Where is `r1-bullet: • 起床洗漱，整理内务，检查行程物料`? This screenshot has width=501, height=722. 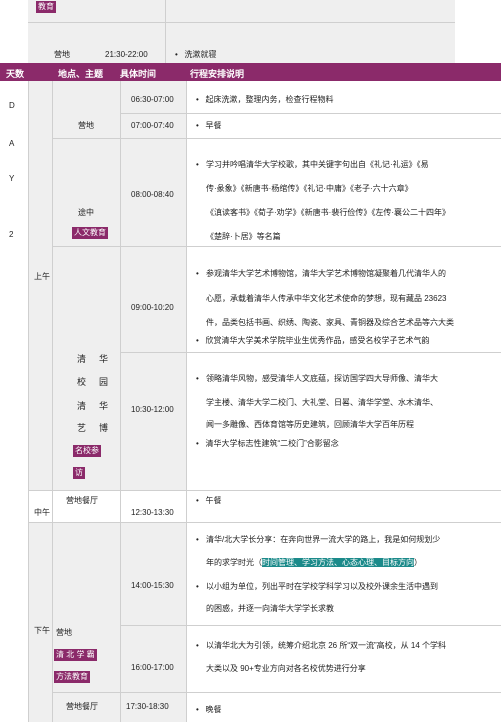
r1-bullet: • 起床洗漱，整理内务，检查行程物料 is located at coordinates (265, 99).